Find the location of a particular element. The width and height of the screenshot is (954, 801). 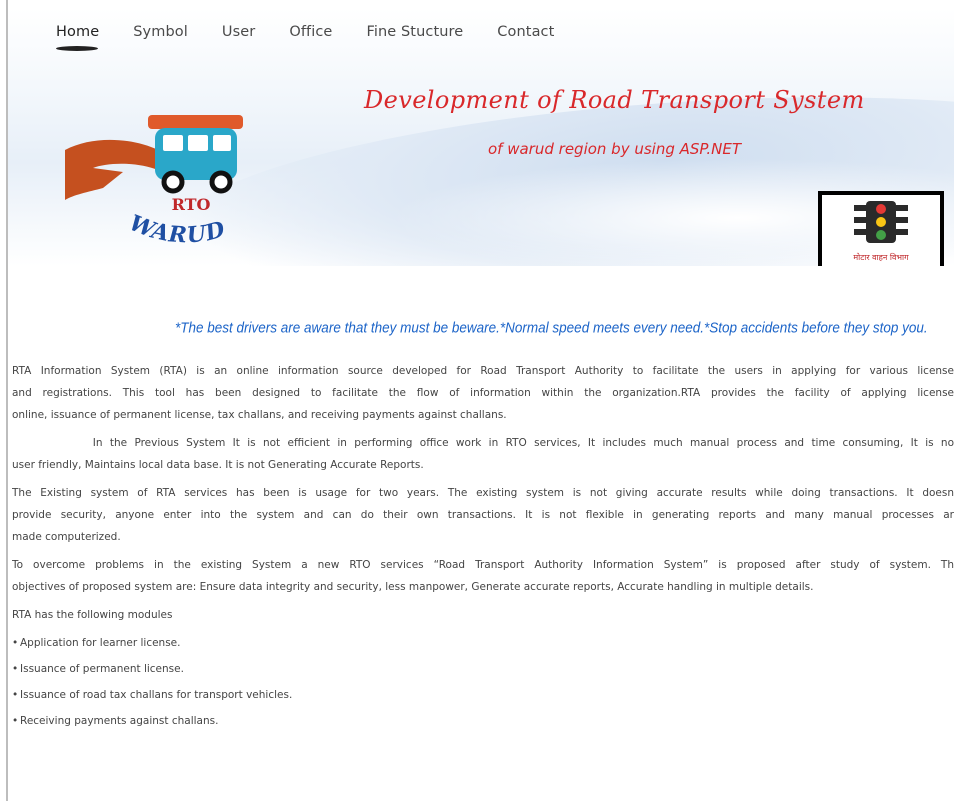

nav-contact-label: Contact is located at coordinates (526, 32).